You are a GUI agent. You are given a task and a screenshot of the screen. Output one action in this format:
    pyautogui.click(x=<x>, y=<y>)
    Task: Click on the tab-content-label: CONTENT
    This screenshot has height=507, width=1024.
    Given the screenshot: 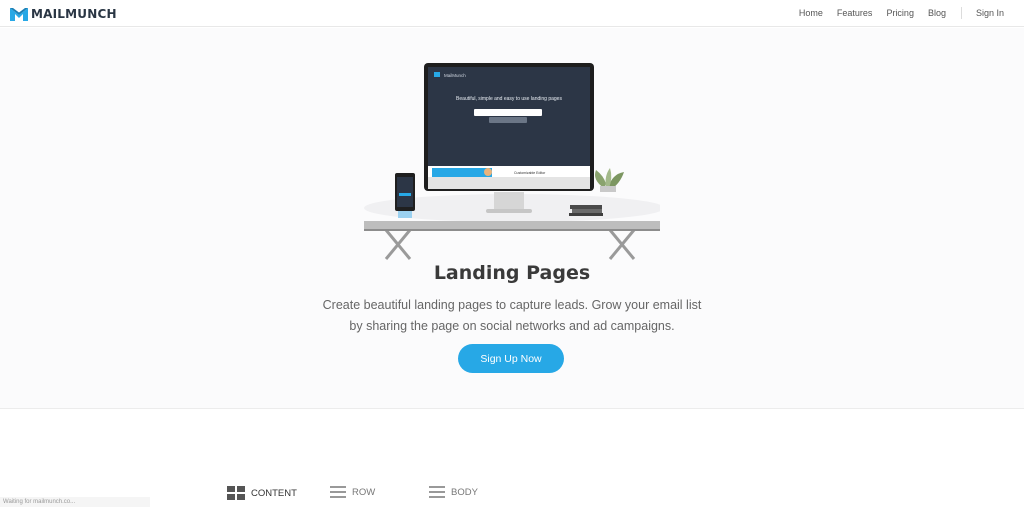 What is the action you would take?
    pyautogui.click(x=274, y=493)
    